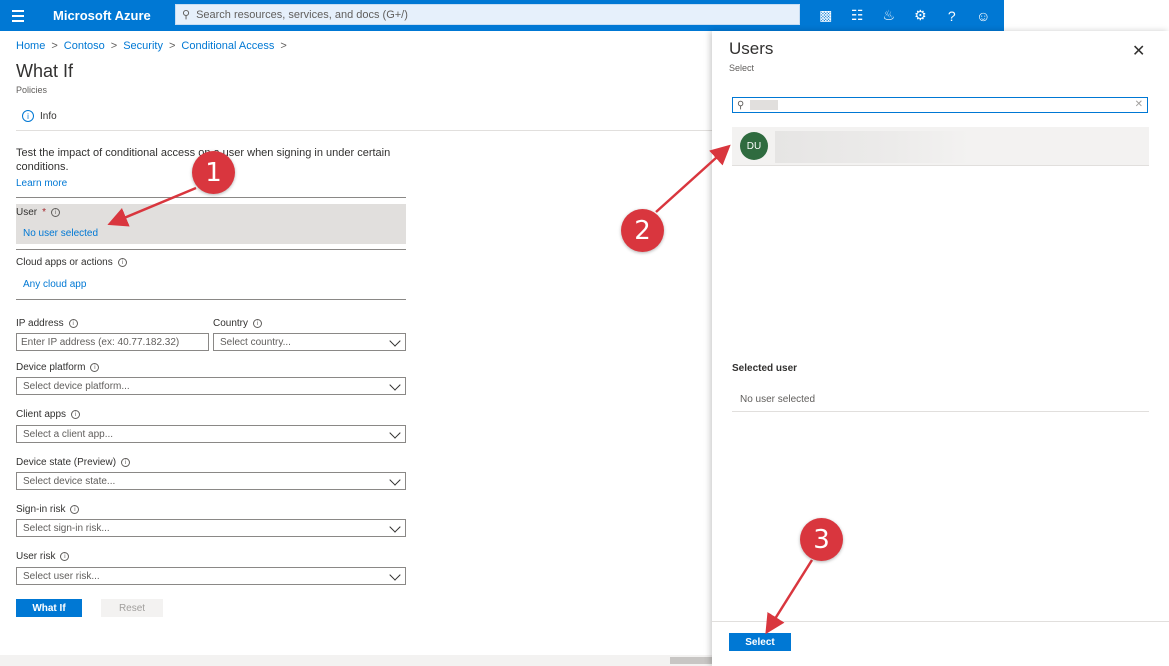 The height and width of the screenshot is (666, 1169). I want to click on platform-label: Device platform, so click(51, 367).